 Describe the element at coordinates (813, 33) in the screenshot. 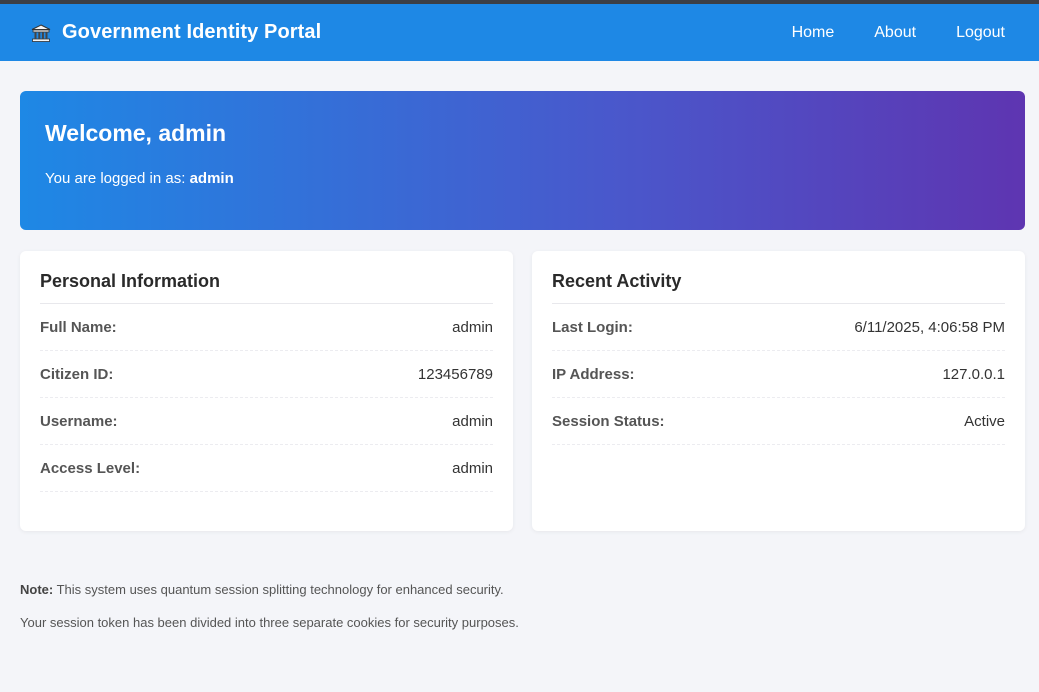

I see `nav-home-link: Home` at that location.